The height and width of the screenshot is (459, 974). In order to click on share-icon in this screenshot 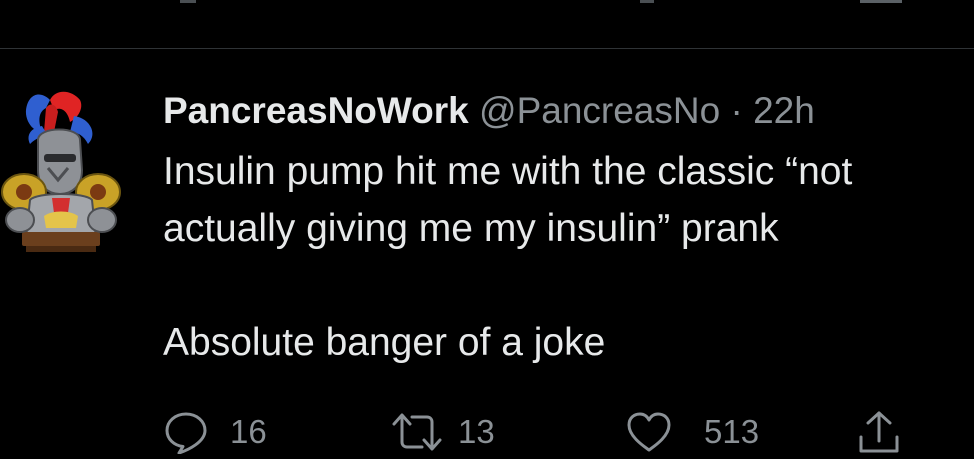, I will do `click(879, 432)`.